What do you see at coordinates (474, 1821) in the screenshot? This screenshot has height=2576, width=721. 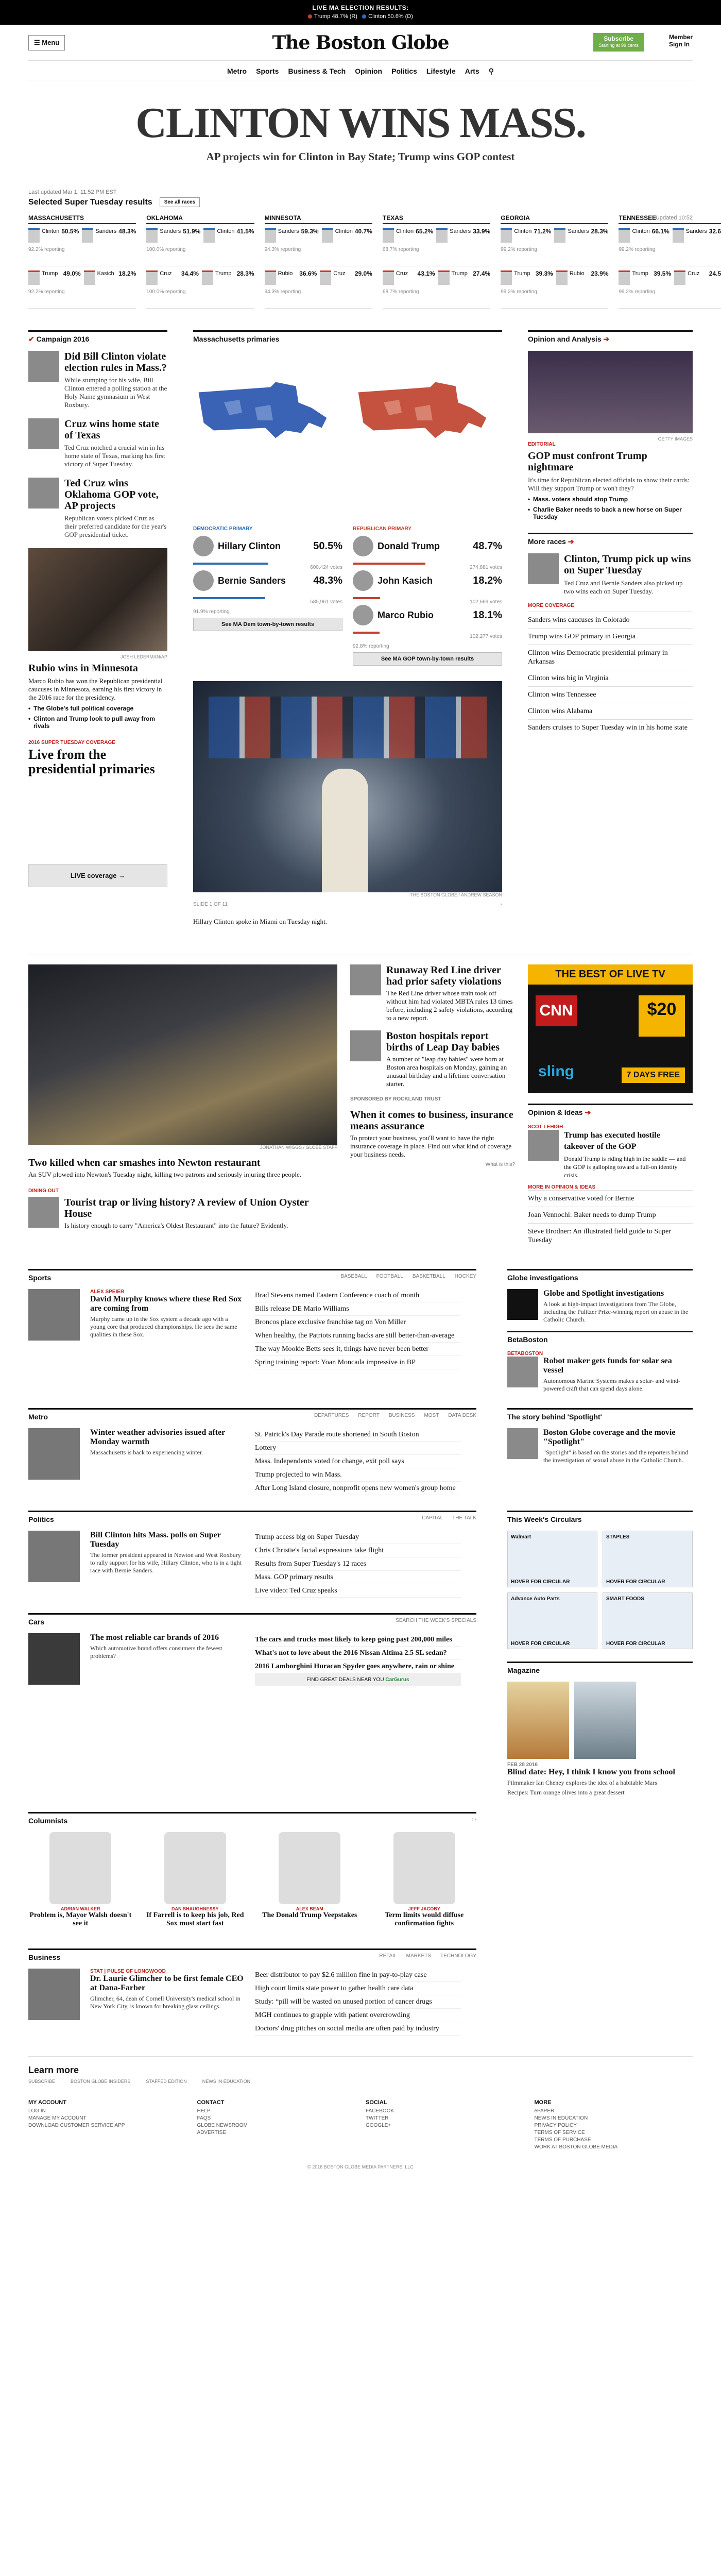 I see `columnist-nav: ‹ ›` at bounding box center [474, 1821].